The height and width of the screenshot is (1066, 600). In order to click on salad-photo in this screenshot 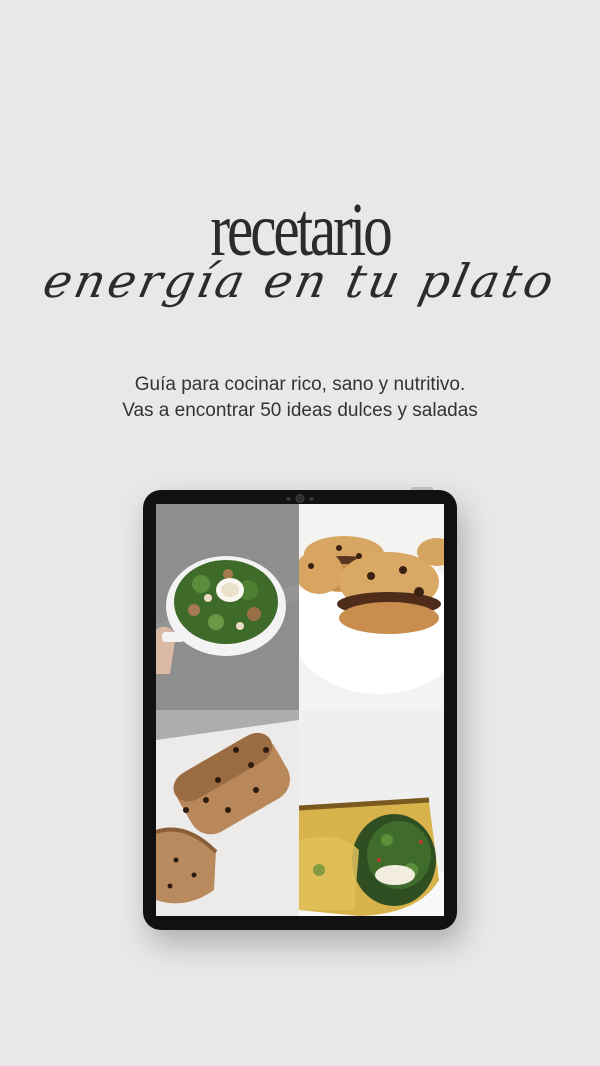, I will do `click(227, 607)`.